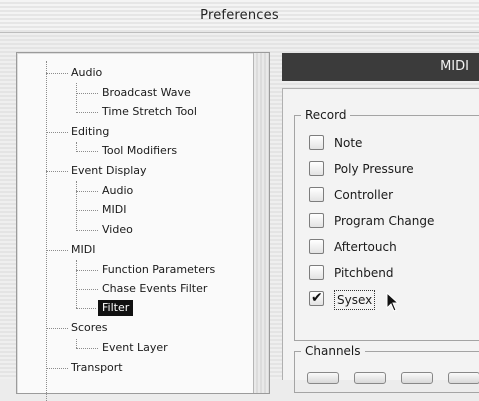  What do you see at coordinates (90, 131) in the screenshot?
I see `tree-item-label: Editing` at bounding box center [90, 131].